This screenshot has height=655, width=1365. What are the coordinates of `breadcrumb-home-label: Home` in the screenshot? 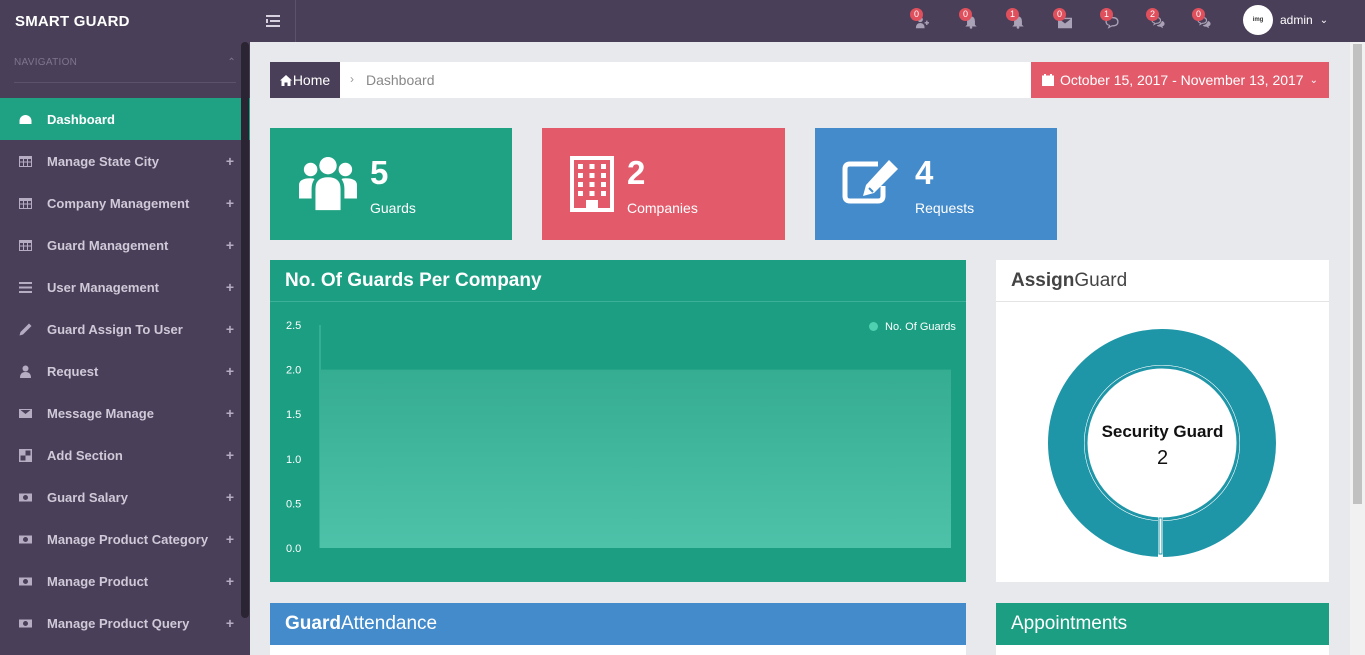 It's located at (311, 80).